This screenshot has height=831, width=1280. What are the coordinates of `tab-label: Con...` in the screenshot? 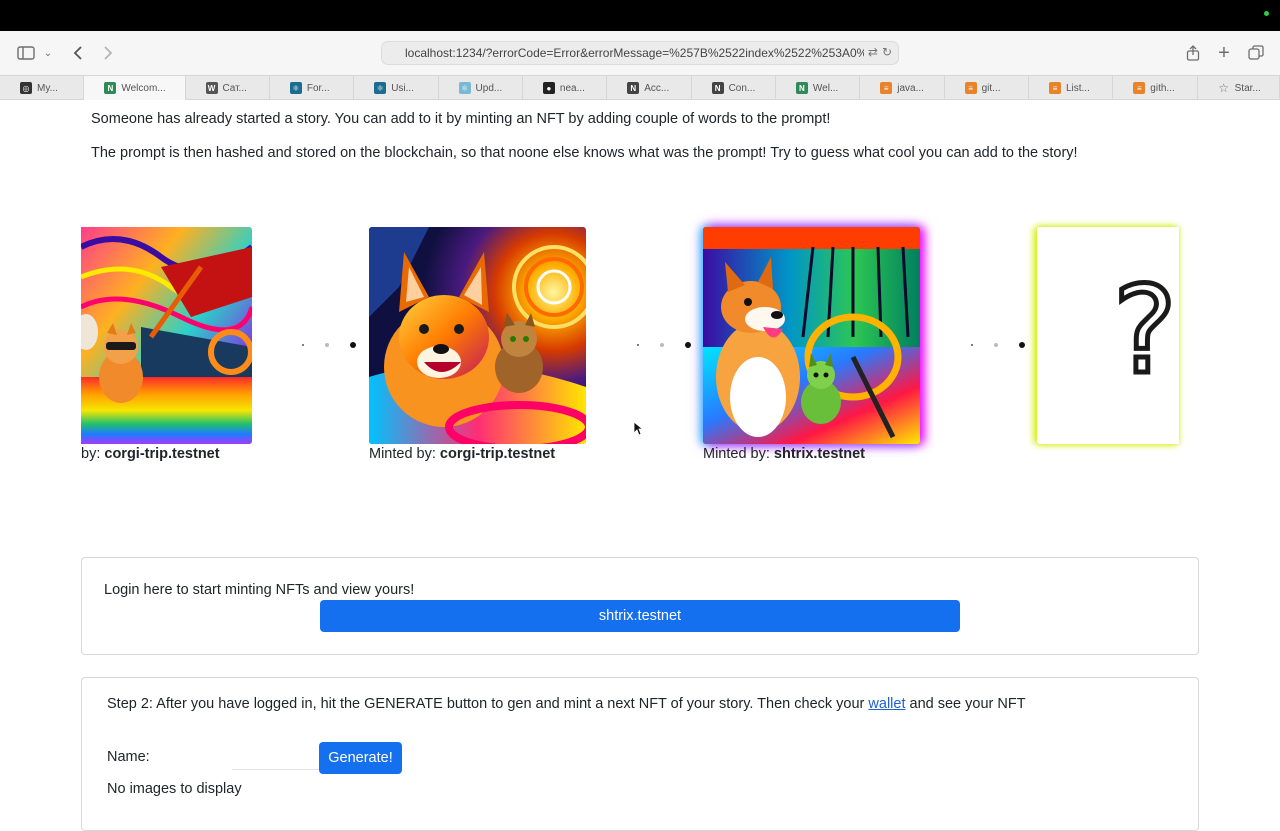 It's located at (742, 88).